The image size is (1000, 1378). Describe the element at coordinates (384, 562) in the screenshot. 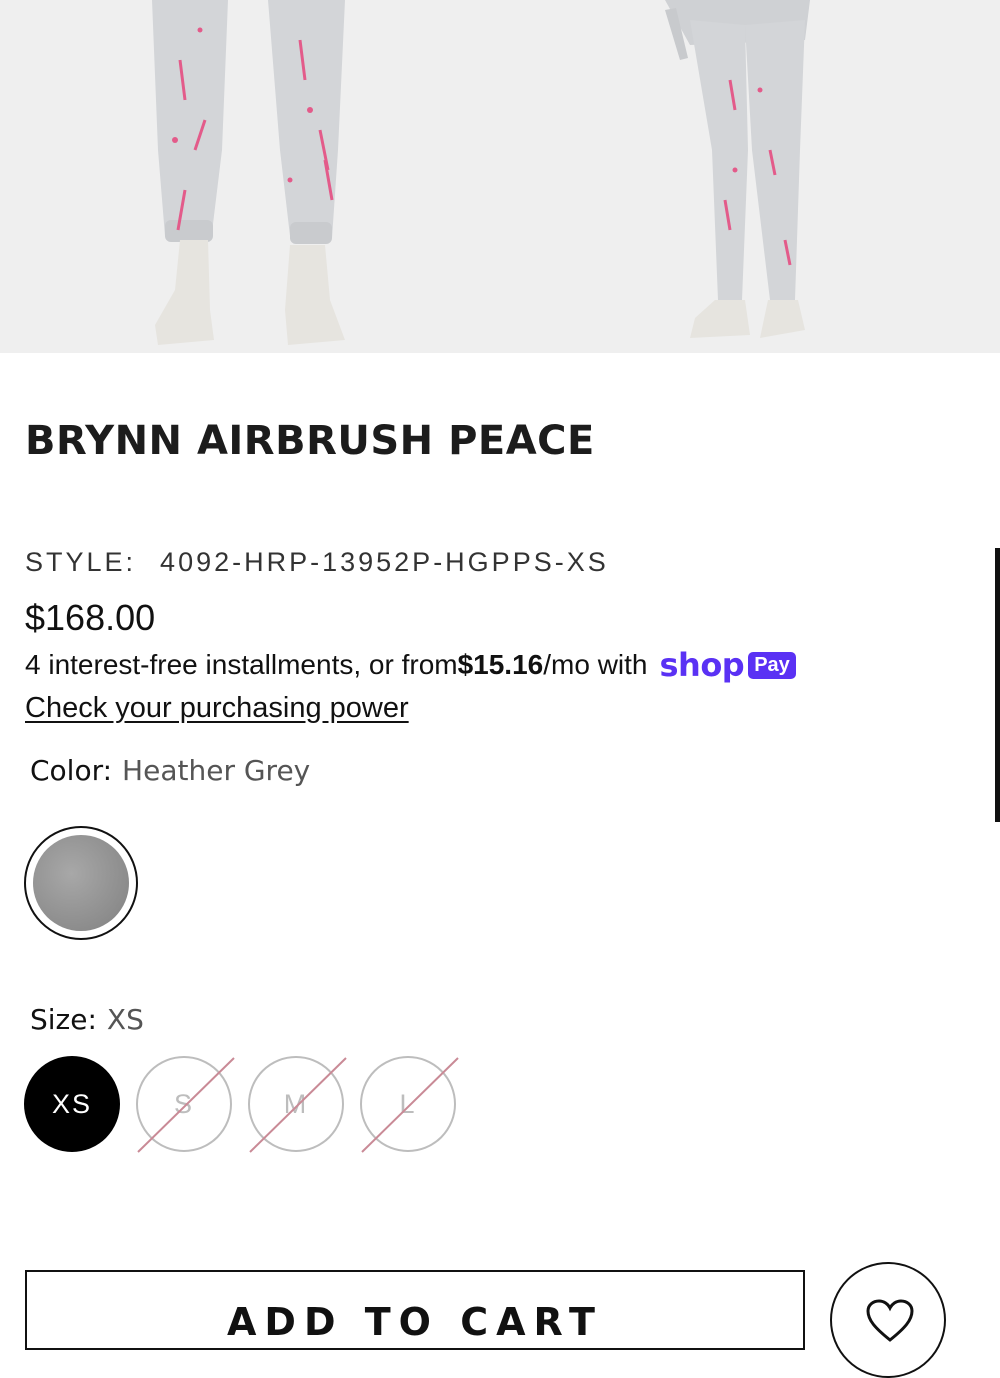

I see `style-value: 4092-HRP-13952P-HGPPS-XS` at that location.